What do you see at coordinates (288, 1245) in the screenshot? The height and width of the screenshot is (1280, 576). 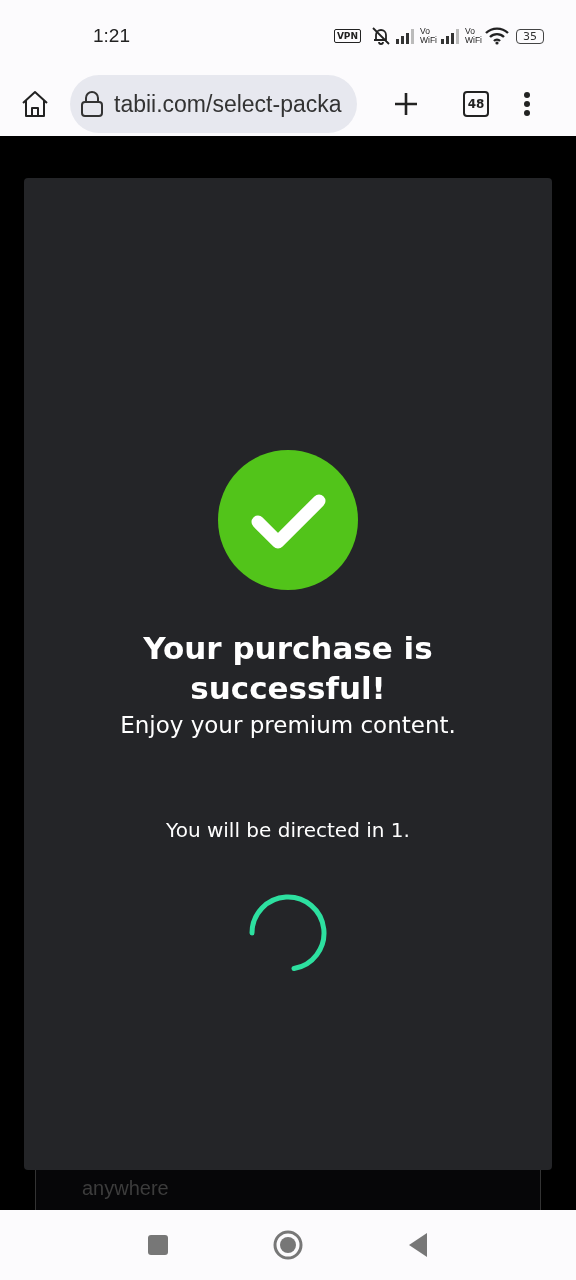 I see `home-button-icon` at bounding box center [288, 1245].